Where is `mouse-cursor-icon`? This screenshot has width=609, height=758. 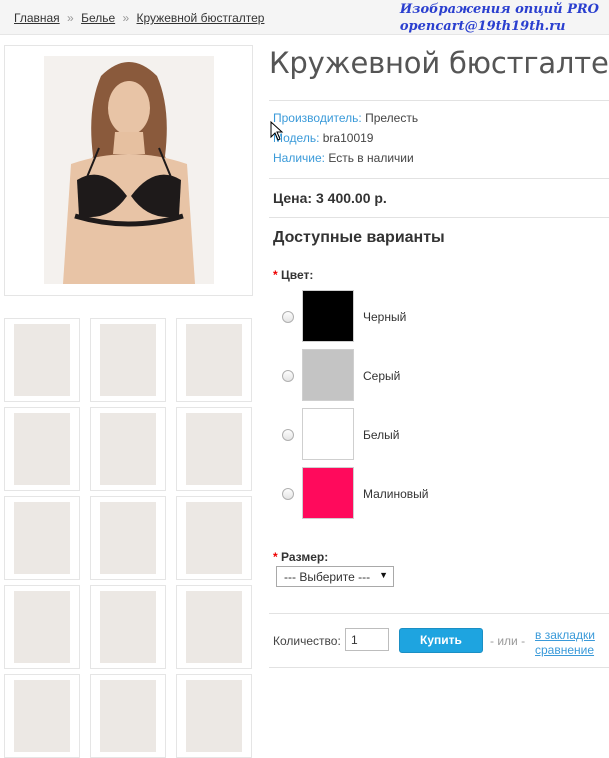 mouse-cursor-icon is located at coordinates (277, 131).